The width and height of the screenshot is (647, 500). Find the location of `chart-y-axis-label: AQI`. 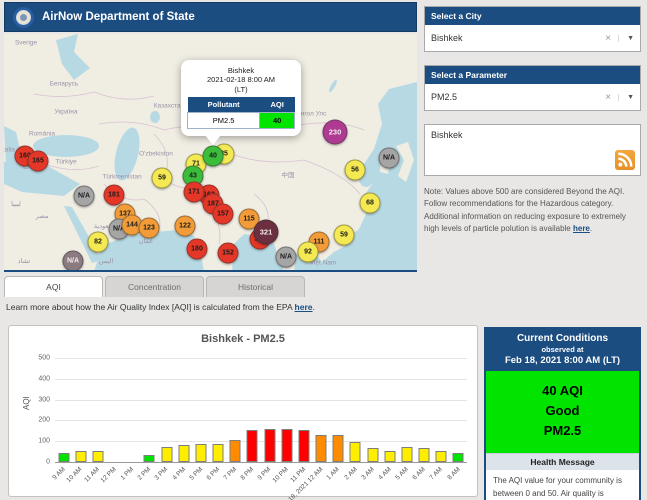

chart-y-axis-label: AQI is located at coordinates (26, 403).